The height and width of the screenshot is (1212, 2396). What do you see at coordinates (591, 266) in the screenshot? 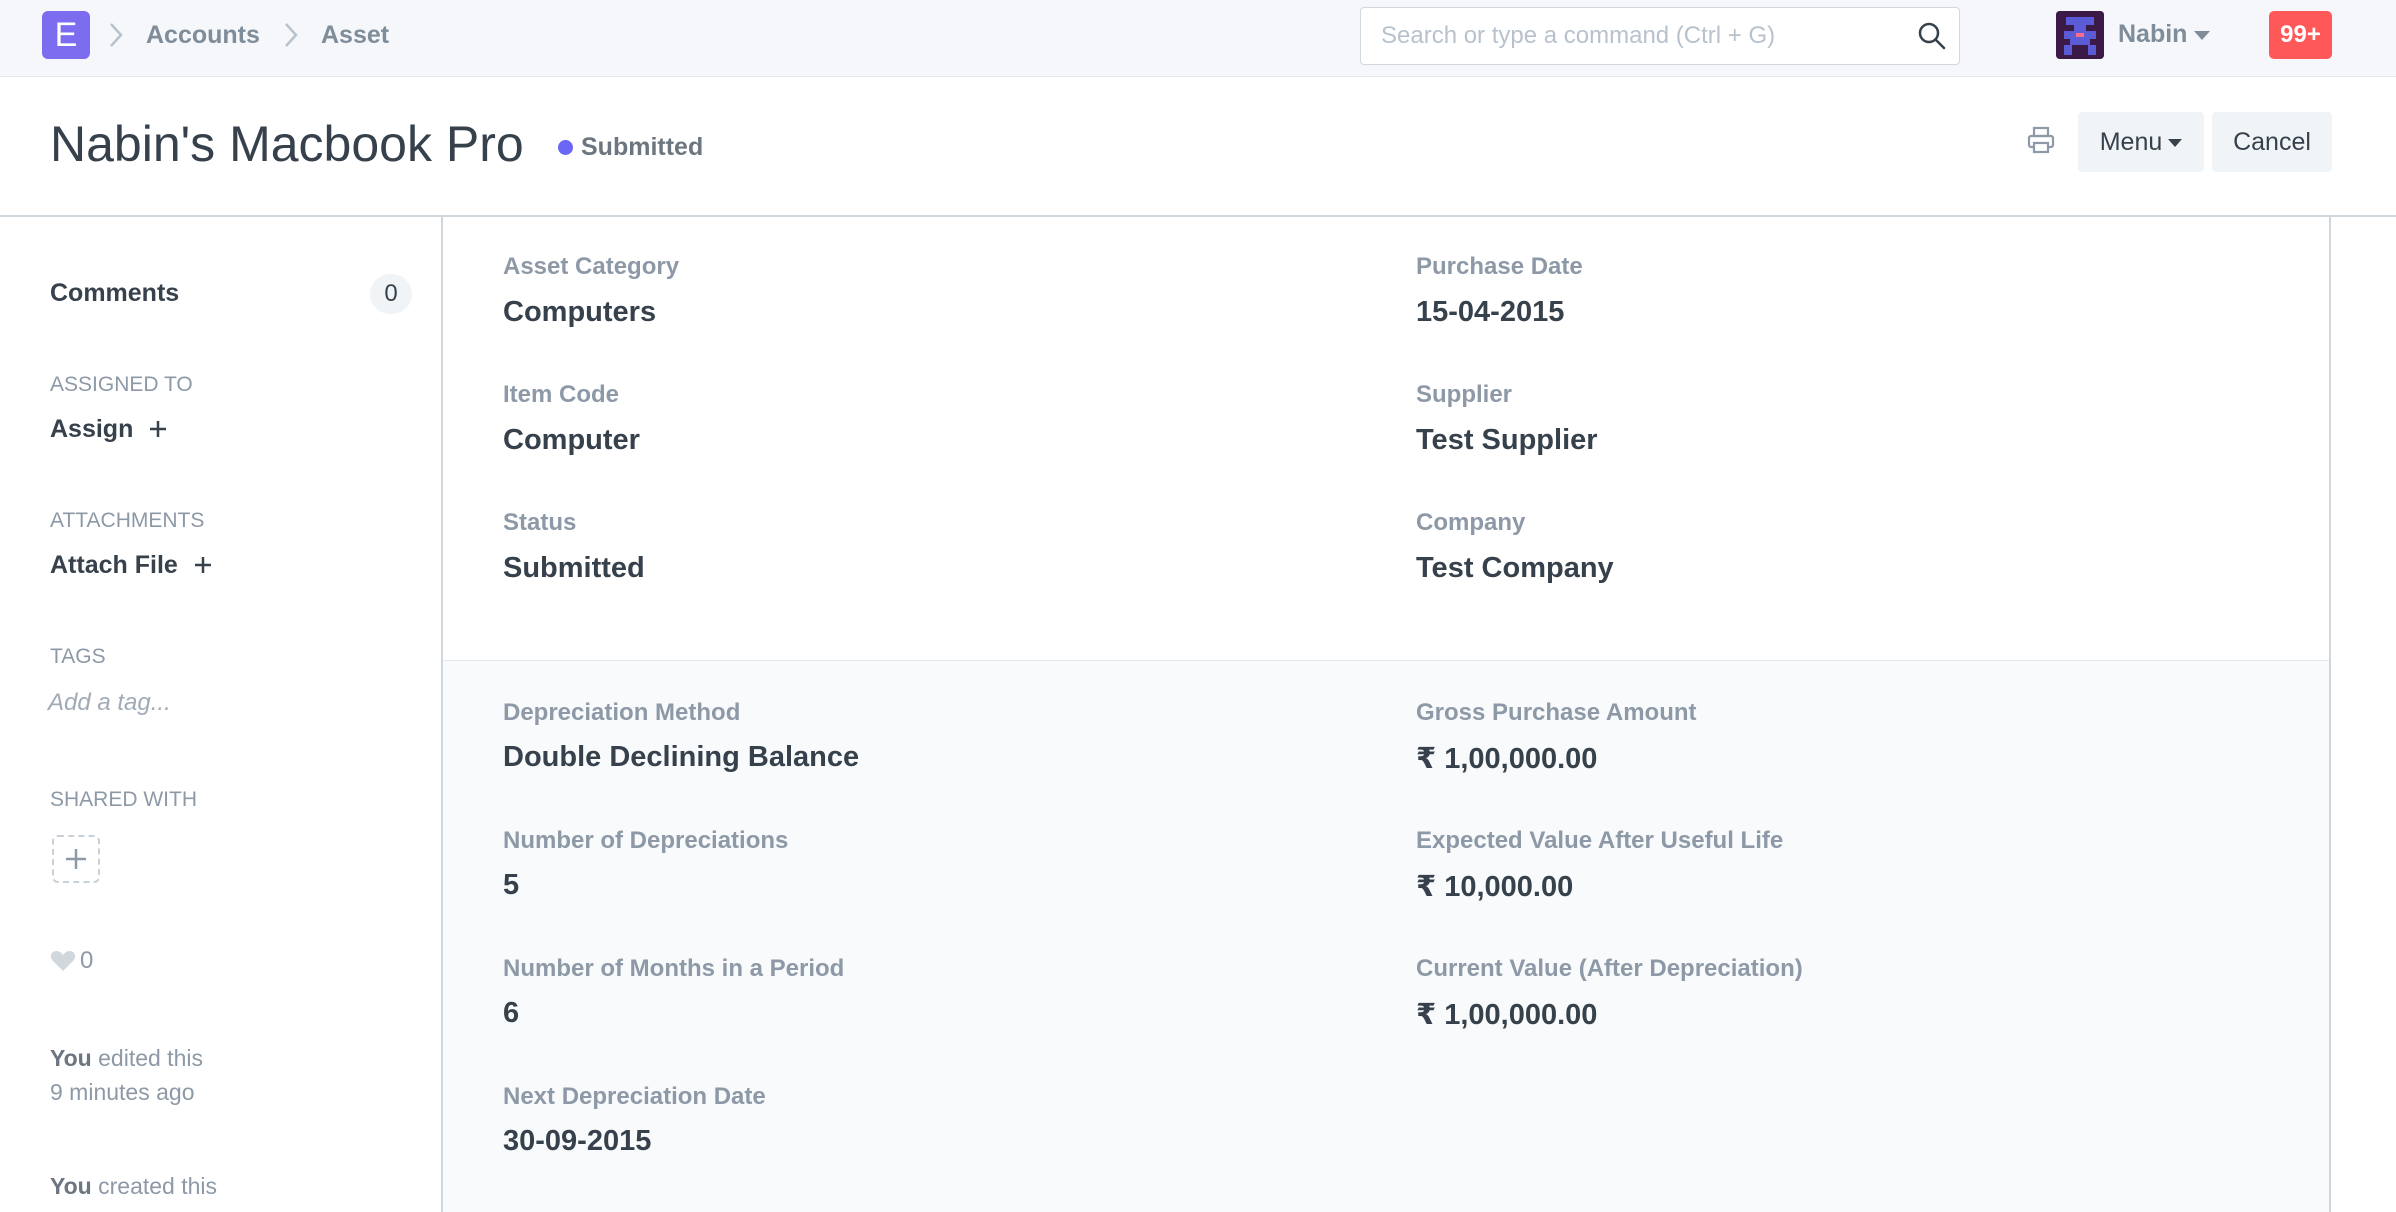
I see `field-label: Asset Category` at bounding box center [591, 266].